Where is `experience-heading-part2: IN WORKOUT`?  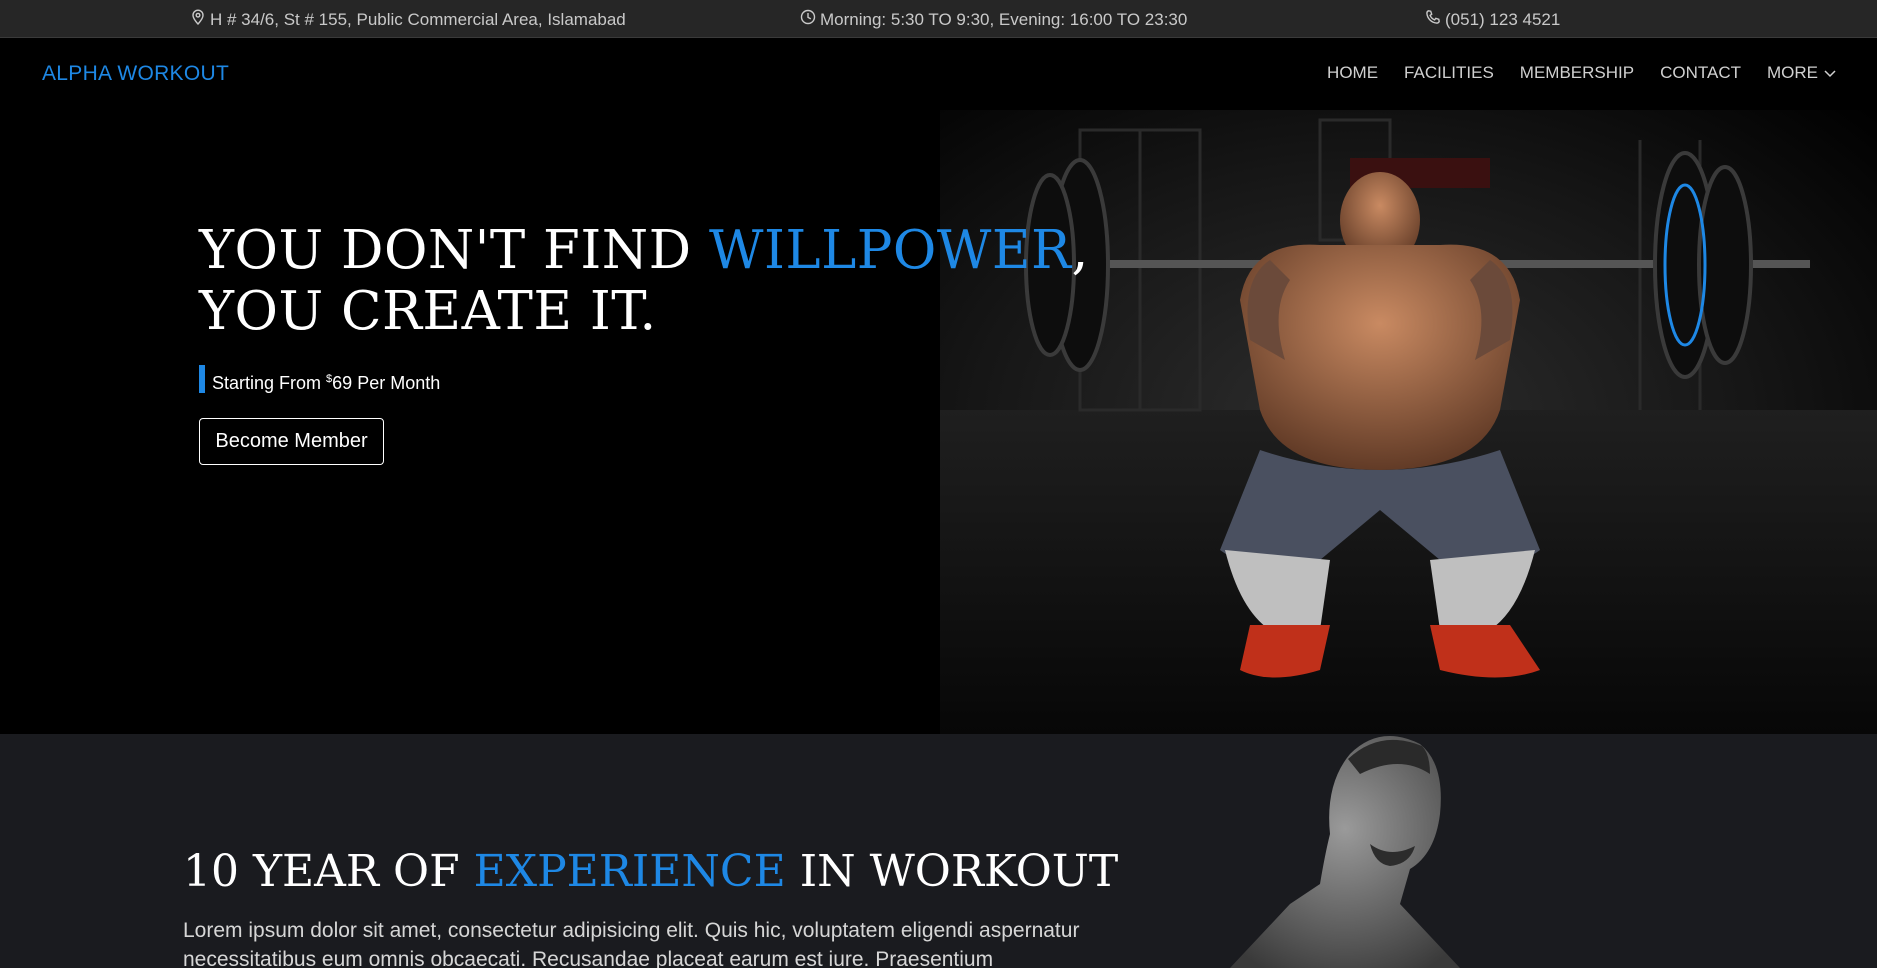
experience-heading-part2: IN WORKOUT is located at coordinates (952, 871).